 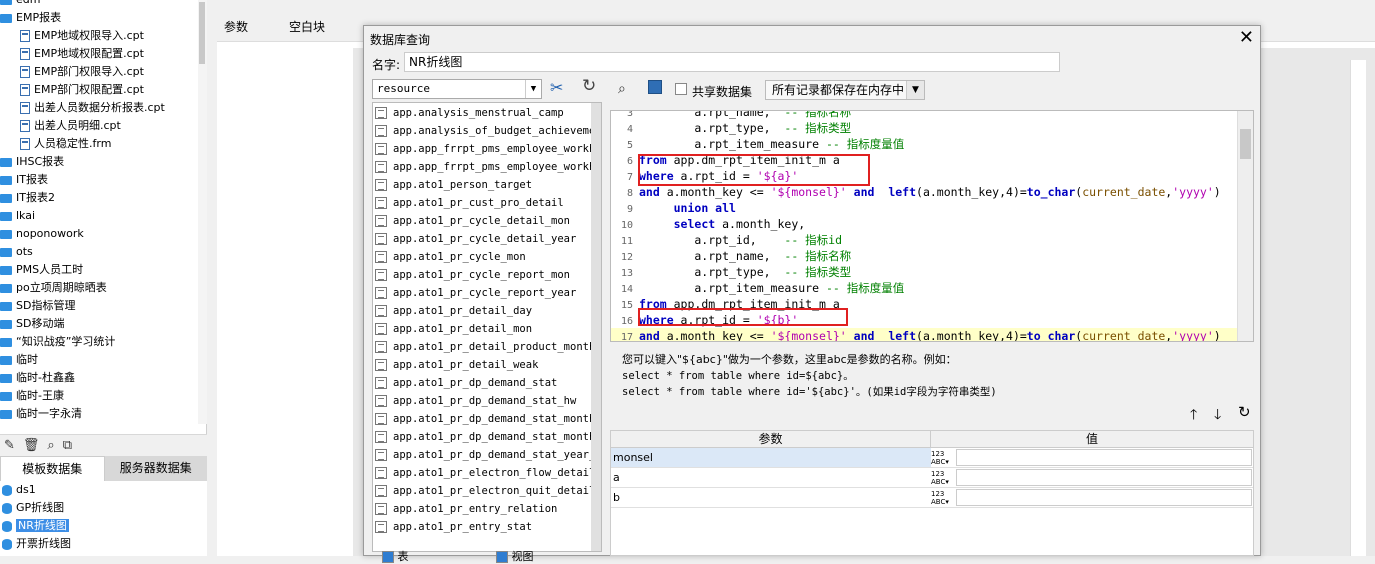 What do you see at coordinates (487, 329) in the screenshot?
I see `table-item: app.ato1_pr_detail_mon` at bounding box center [487, 329].